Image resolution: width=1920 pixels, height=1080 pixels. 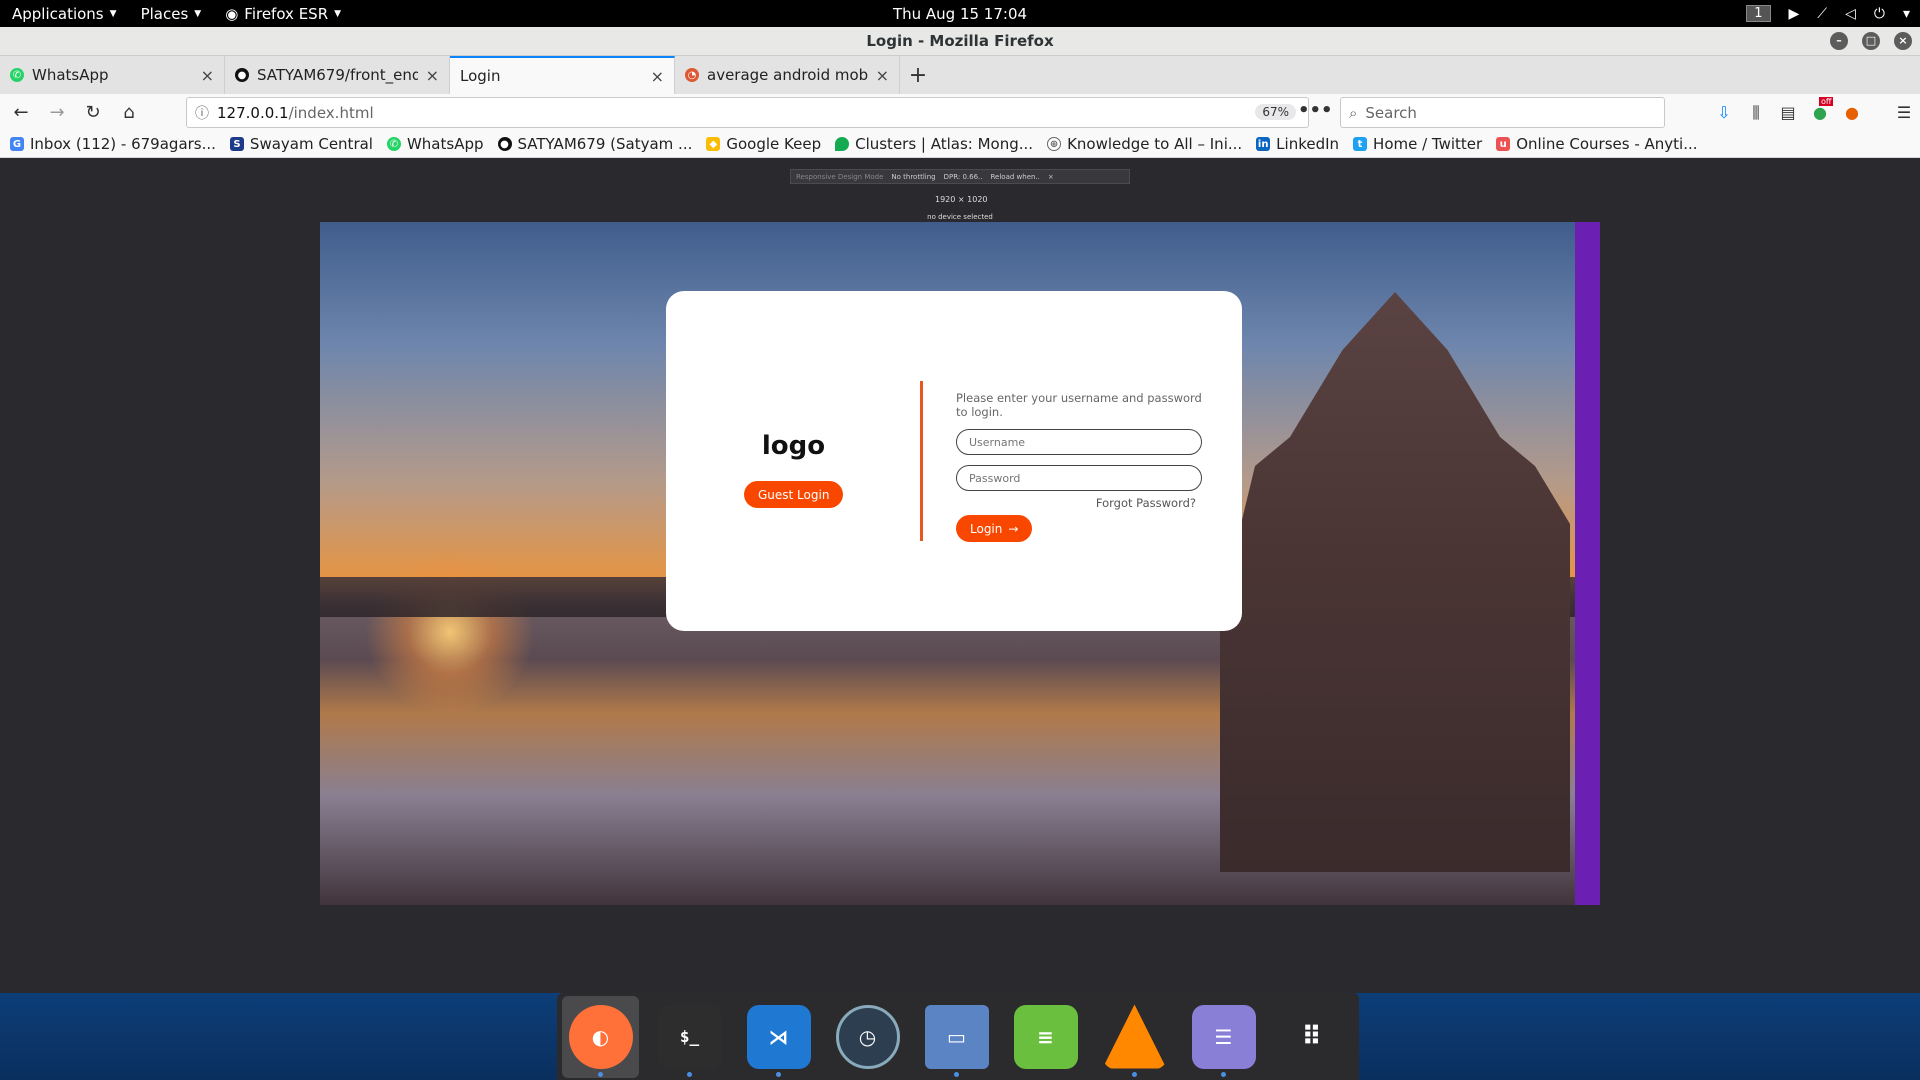 What do you see at coordinates (337, 75) in the screenshot?
I see `tab-github: ● SATYAM679/front_end ×` at bounding box center [337, 75].